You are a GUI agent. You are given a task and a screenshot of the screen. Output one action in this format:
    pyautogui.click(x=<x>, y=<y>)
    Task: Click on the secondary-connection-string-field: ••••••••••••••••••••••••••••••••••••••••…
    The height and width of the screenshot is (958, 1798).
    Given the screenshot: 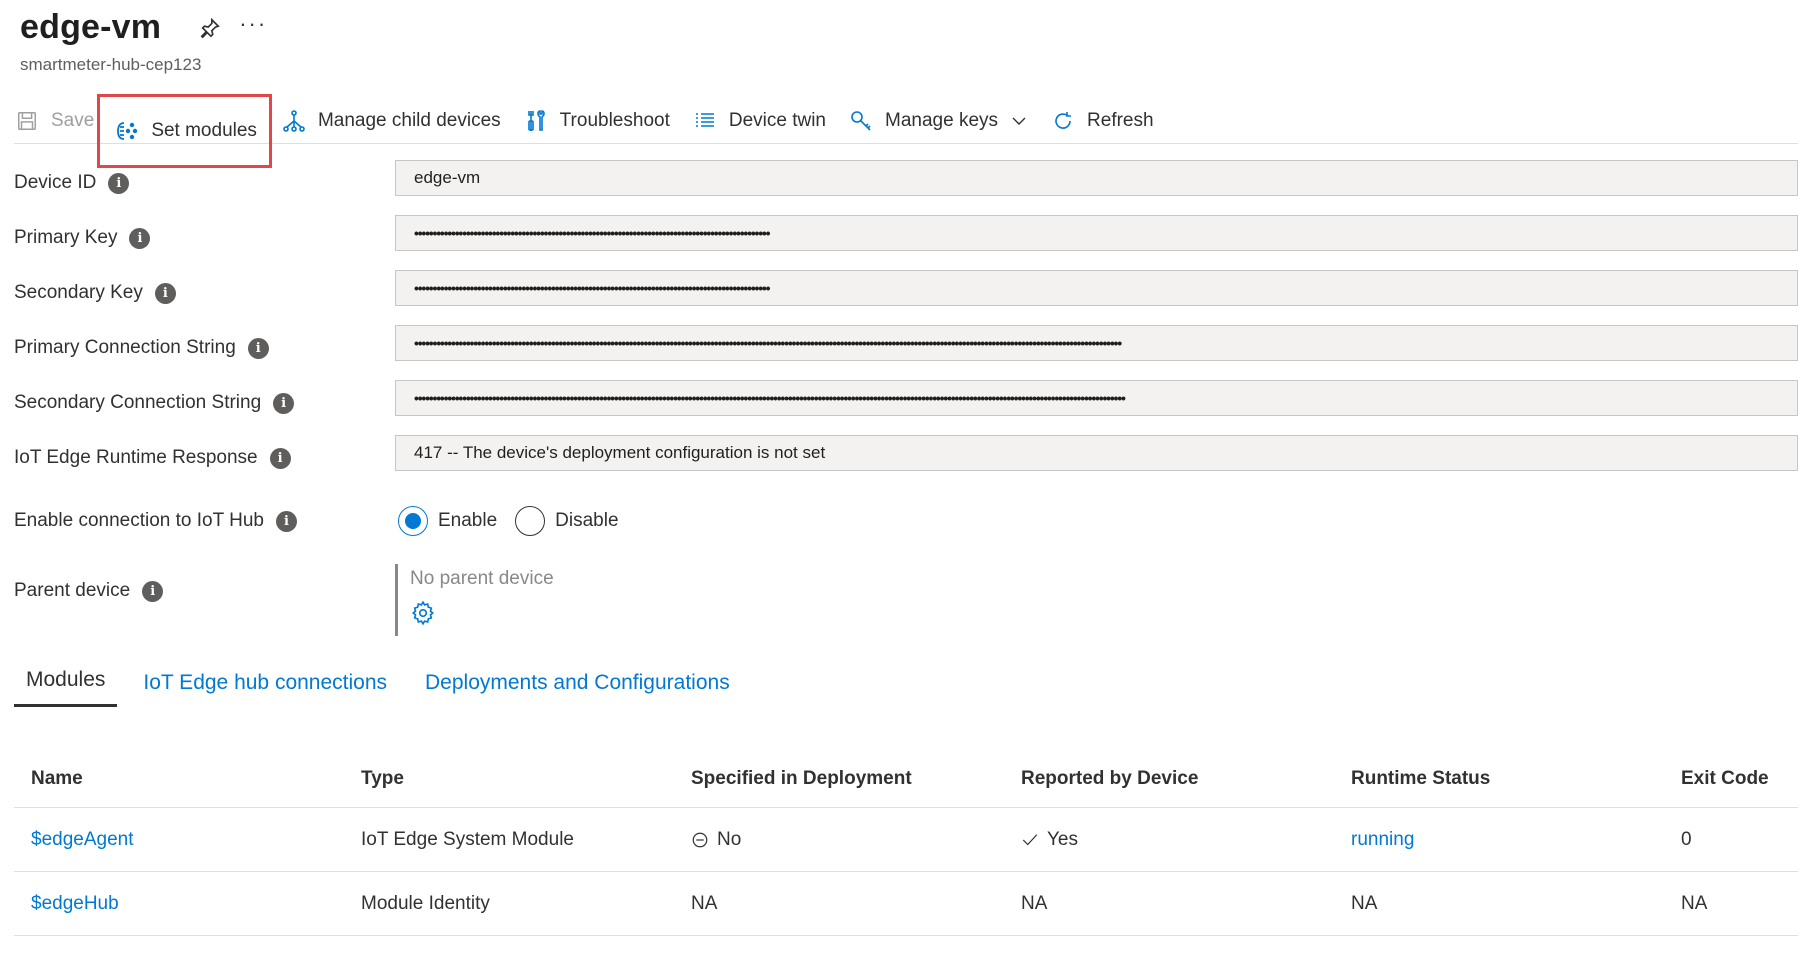 What is the action you would take?
    pyautogui.click(x=1096, y=398)
    